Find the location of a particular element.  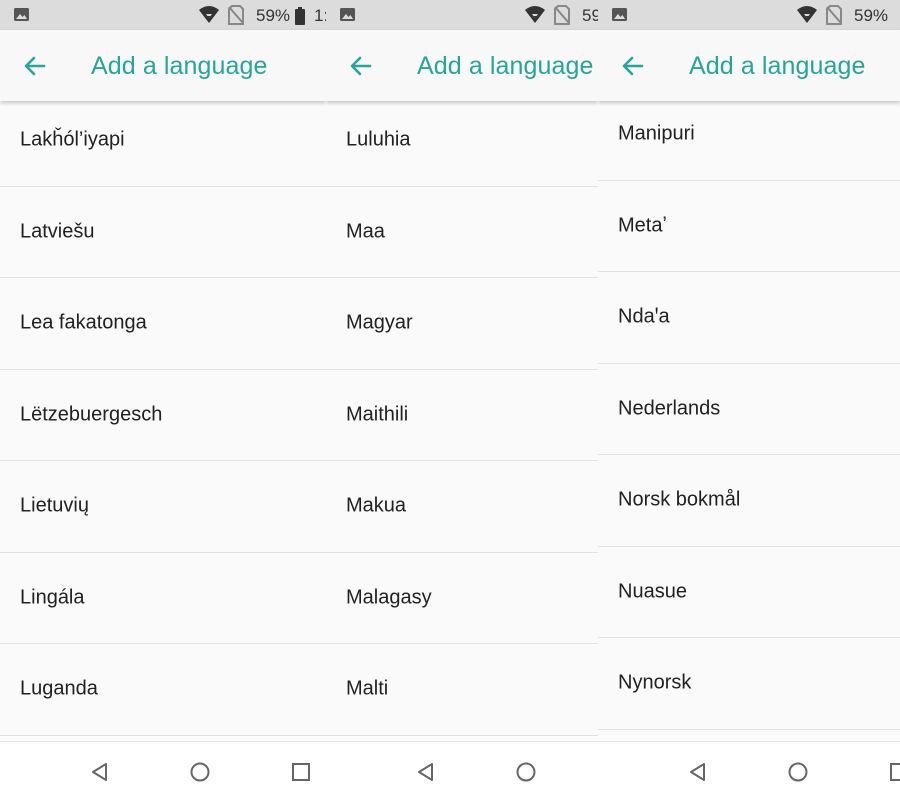

status-bar: 59 is located at coordinates (462, 15).